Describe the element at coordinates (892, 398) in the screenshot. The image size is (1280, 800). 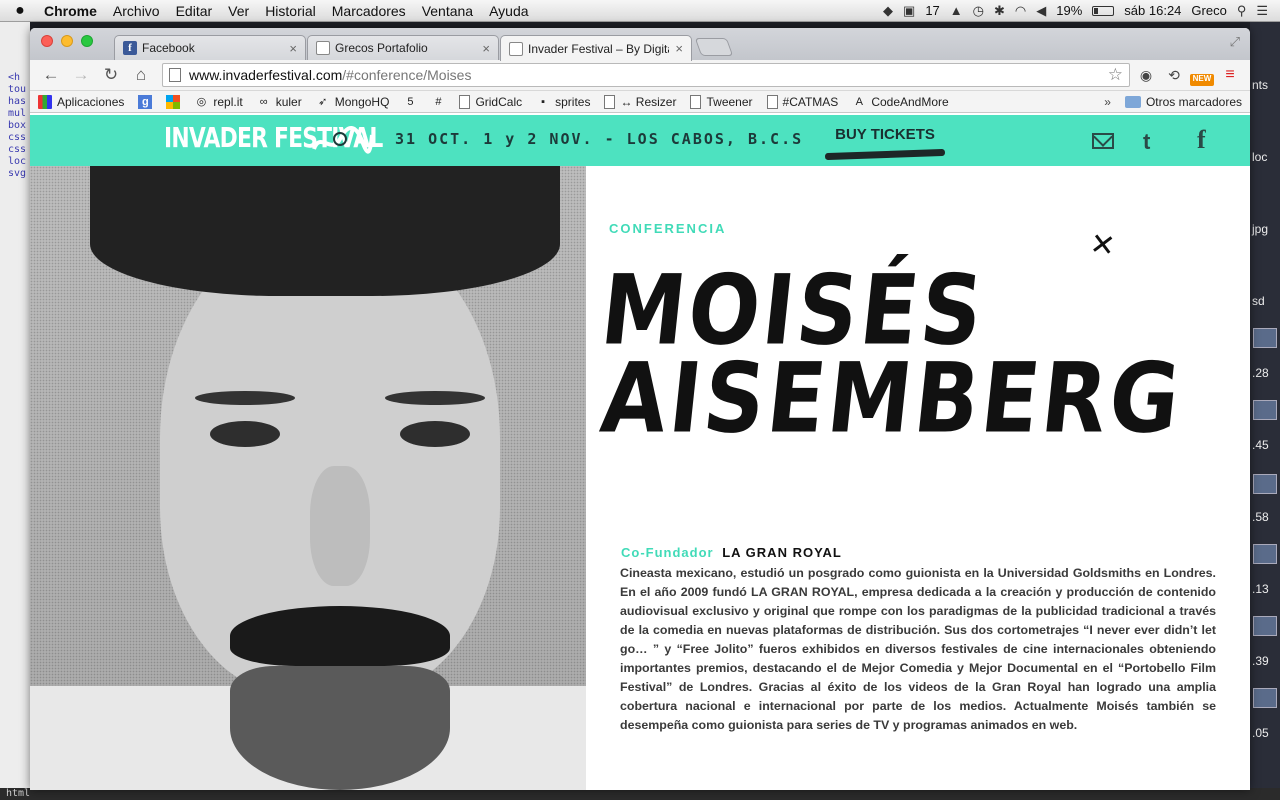
I see `speaker-last-name: AISEMBERG` at that location.